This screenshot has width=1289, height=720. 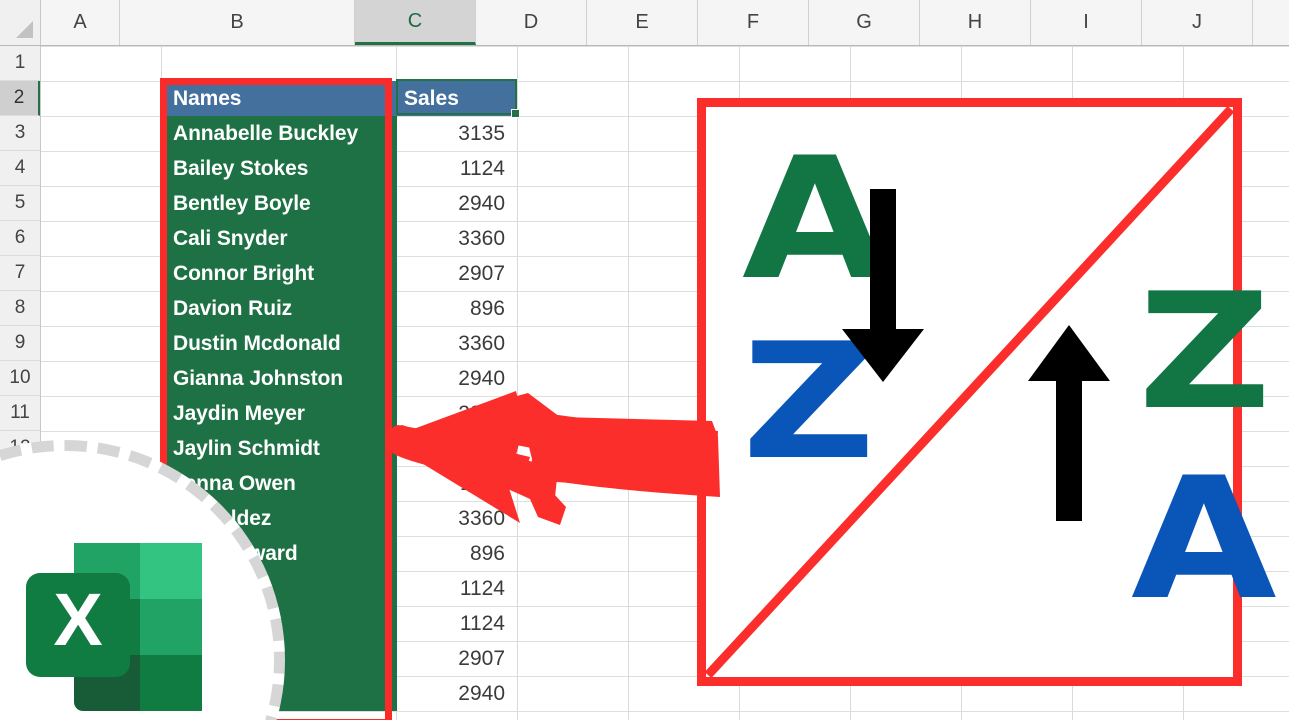 What do you see at coordinates (753, 22) in the screenshot?
I see `column-header-f: F` at bounding box center [753, 22].